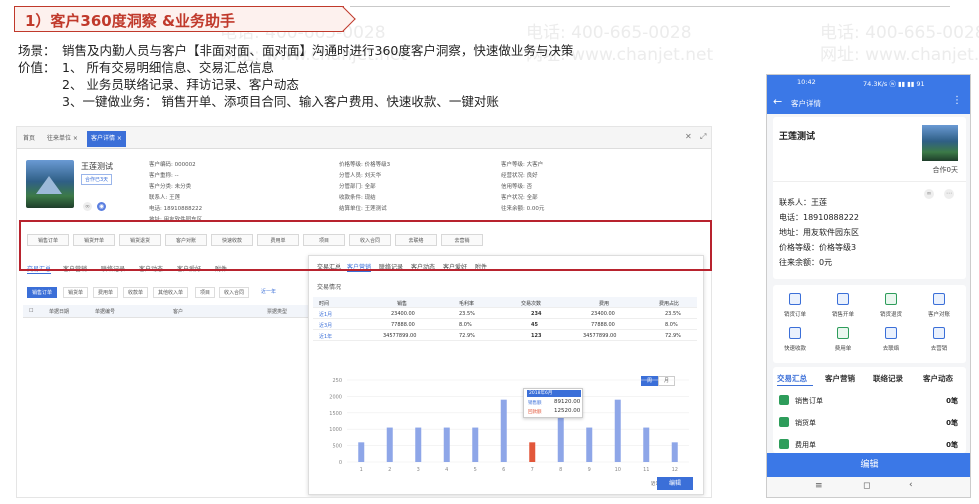 The image size is (979, 504). What do you see at coordinates (62, 139) in the screenshot?
I see `tab-partners: 往来单位 ×` at bounding box center [62, 139].